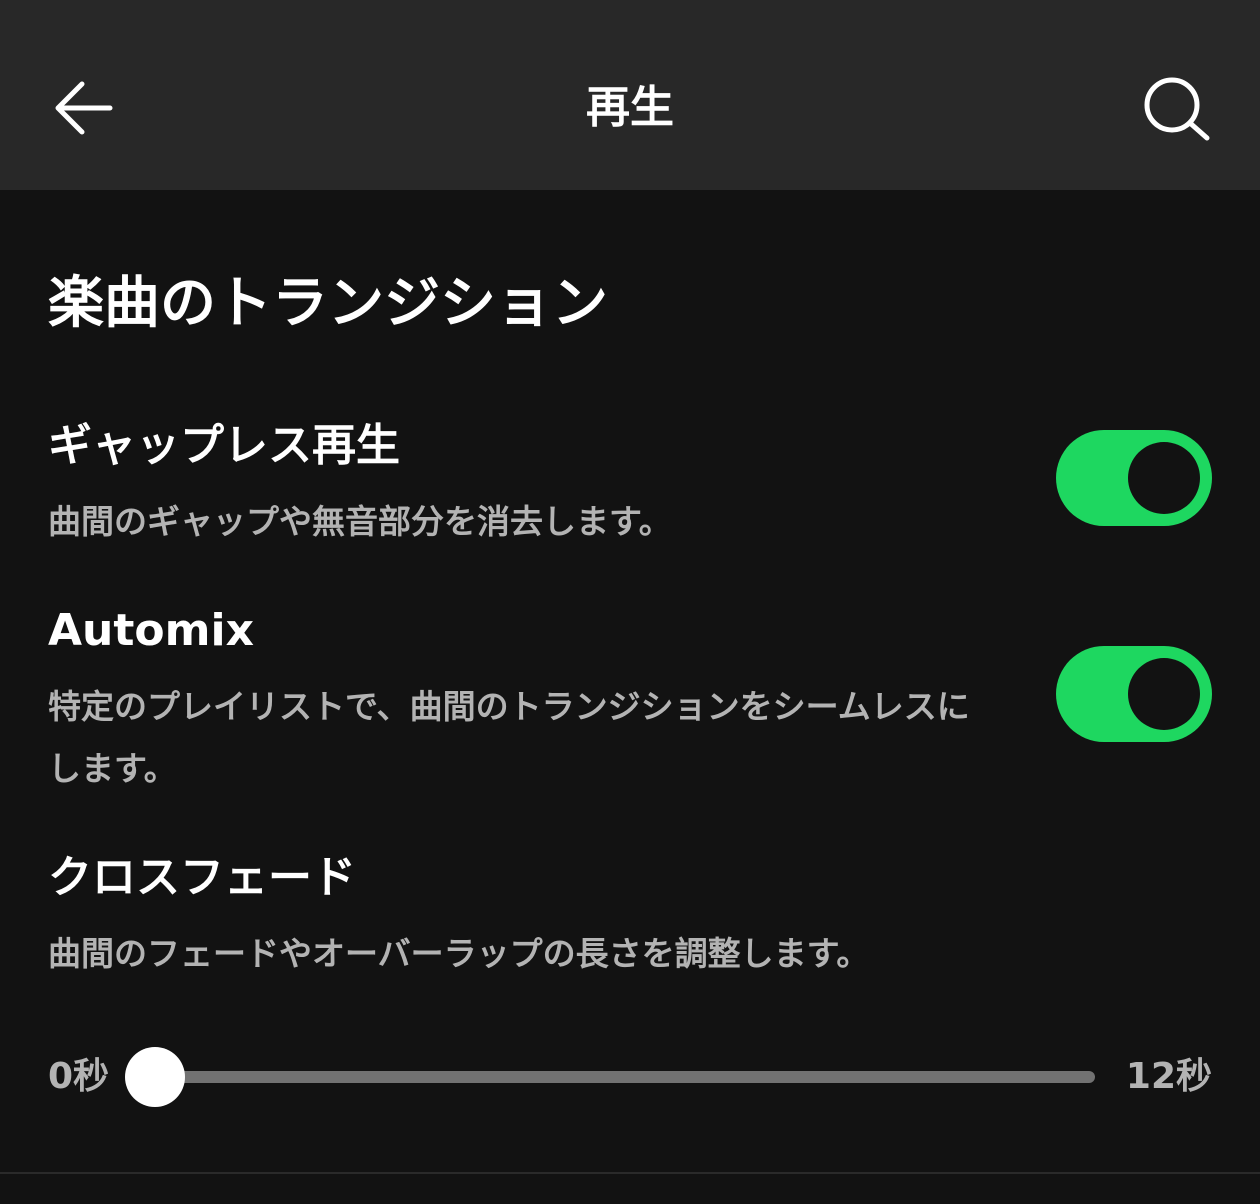 This screenshot has height=1204, width=1260. What do you see at coordinates (202, 877) in the screenshot?
I see `crossfade-title: クロスフェード` at bounding box center [202, 877].